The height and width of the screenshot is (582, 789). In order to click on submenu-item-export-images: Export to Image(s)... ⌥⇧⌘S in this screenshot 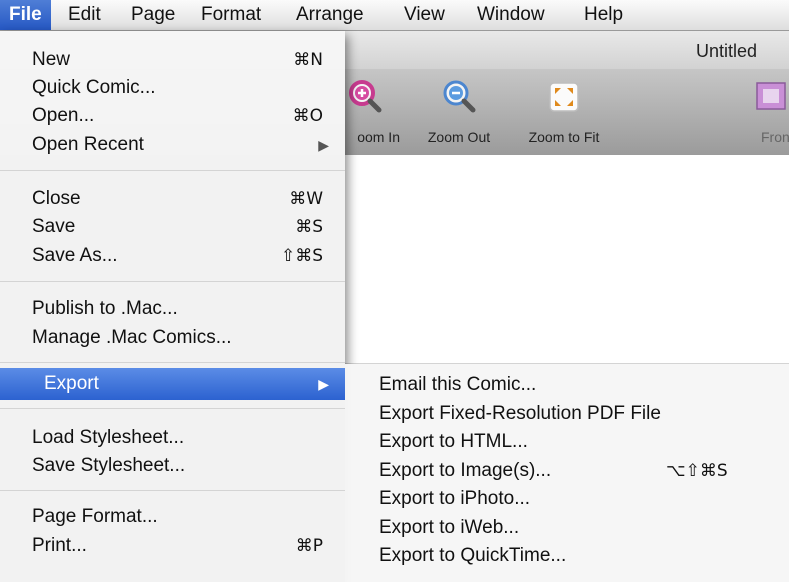, I will do `click(567, 471)`.